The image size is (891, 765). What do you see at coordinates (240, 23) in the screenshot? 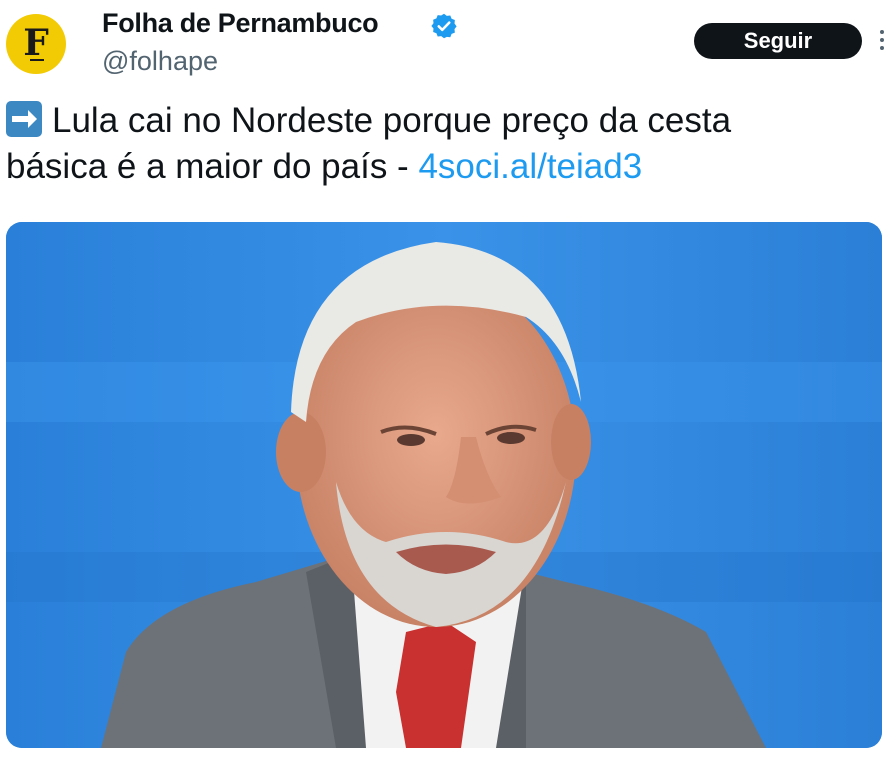
I see `account-display-name: Folha de Pernambuco` at bounding box center [240, 23].